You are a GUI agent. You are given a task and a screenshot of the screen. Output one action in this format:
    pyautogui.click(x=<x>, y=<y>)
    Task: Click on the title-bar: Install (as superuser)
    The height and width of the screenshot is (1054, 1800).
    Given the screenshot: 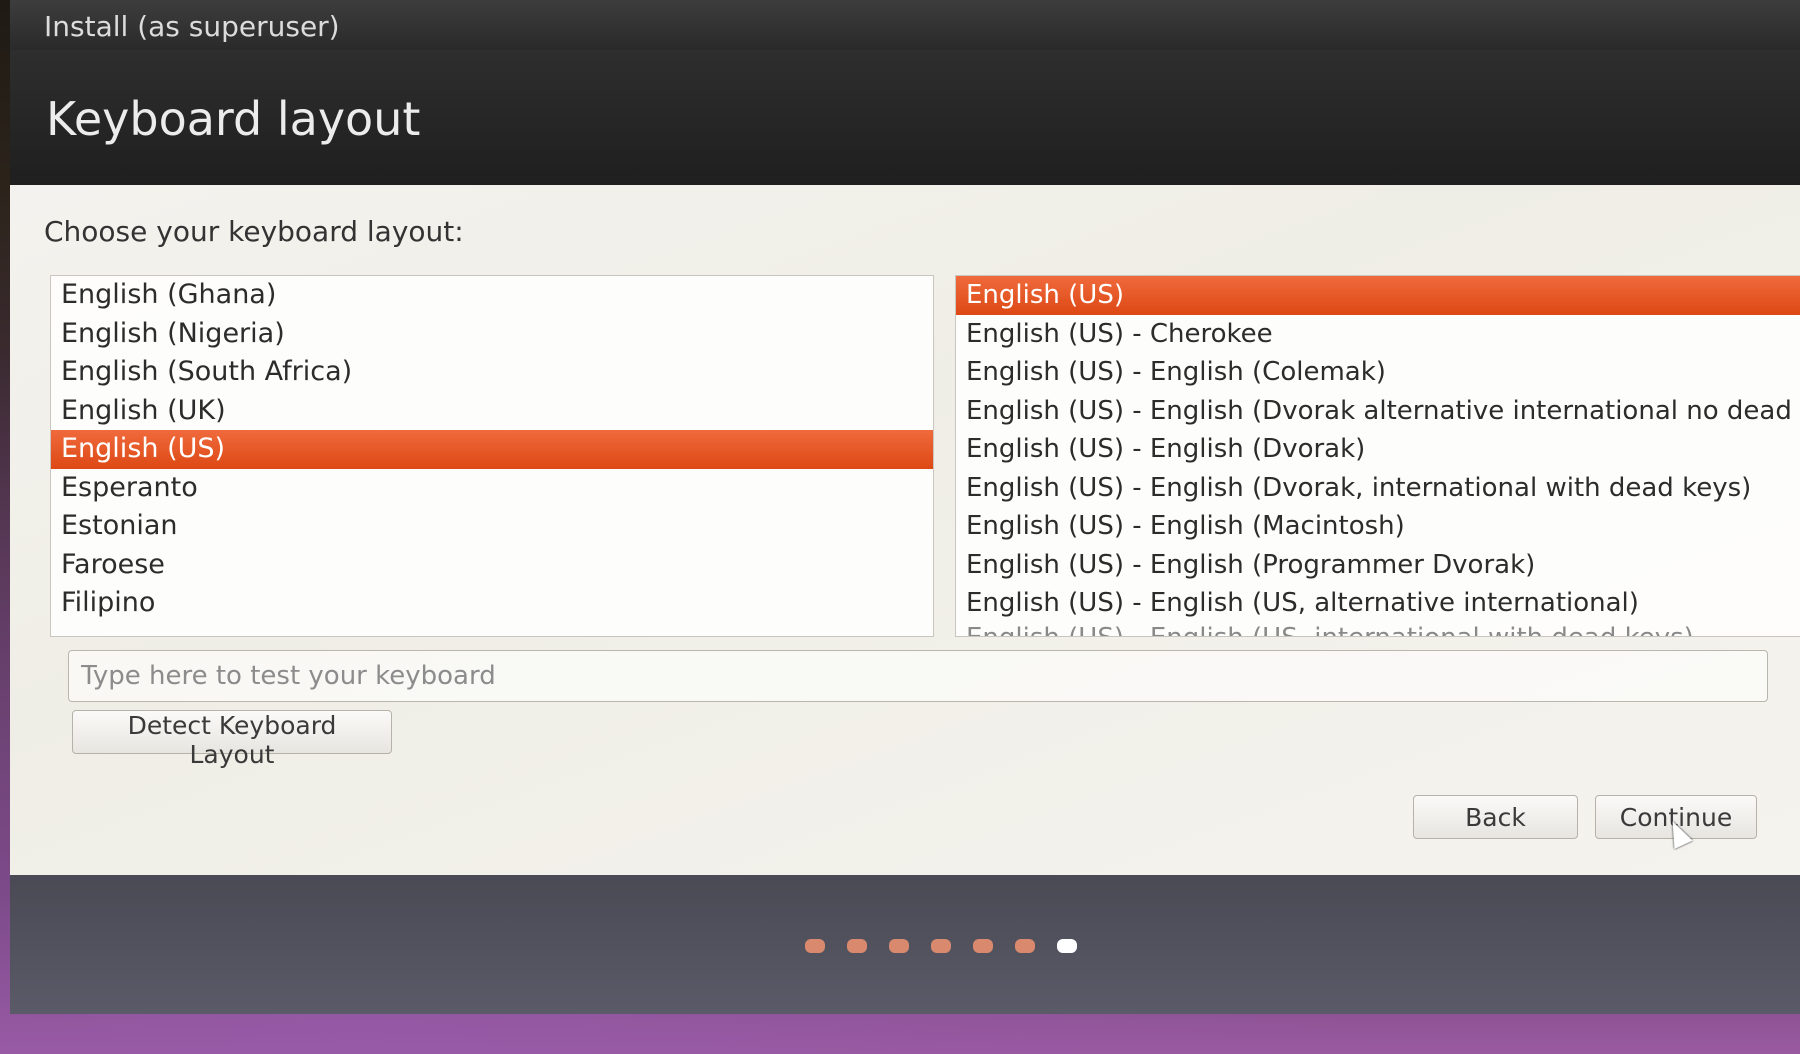 What is the action you would take?
    pyautogui.click(x=905, y=25)
    